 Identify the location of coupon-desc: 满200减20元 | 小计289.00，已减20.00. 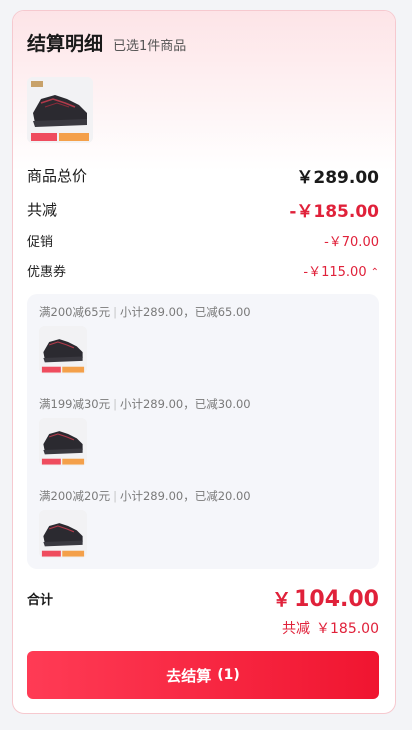
(145, 496).